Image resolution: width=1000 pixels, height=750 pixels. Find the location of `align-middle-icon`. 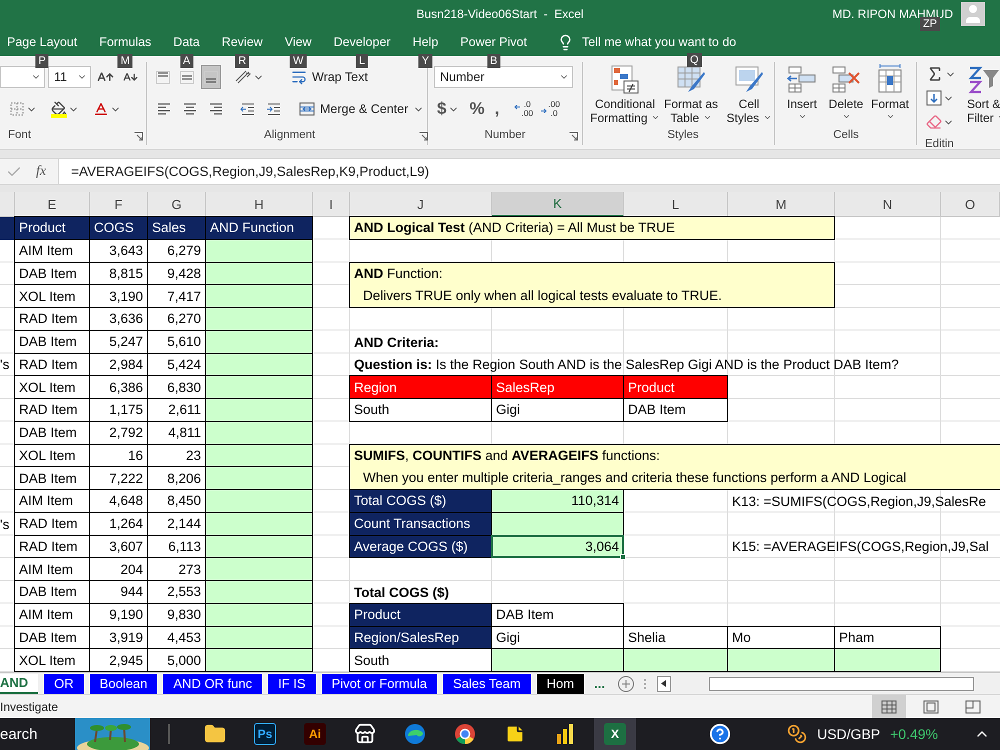

align-middle-icon is located at coordinates (187, 77).